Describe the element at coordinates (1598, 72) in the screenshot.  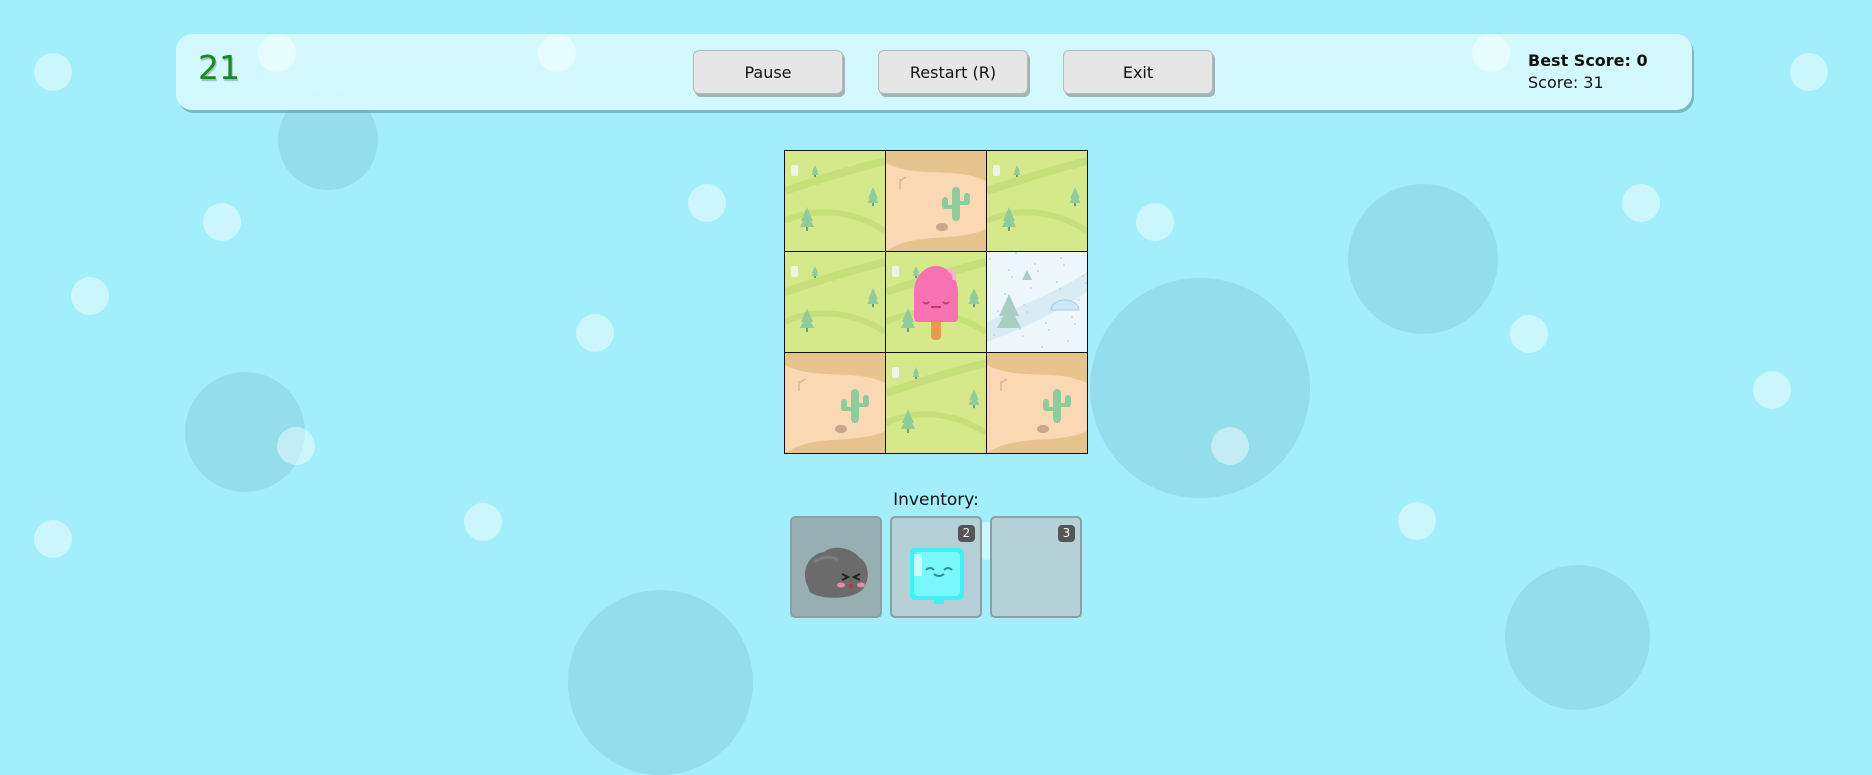
I see `score-panel: Best Score: 0 Score: 31` at that location.